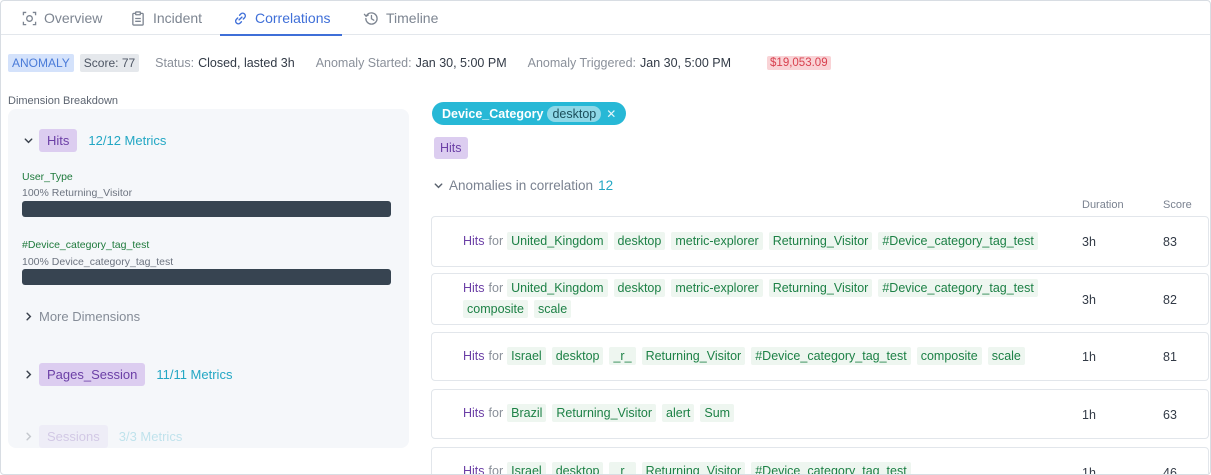 The image size is (1211, 475). Describe the element at coordinates (363, 63) in the screenshot. I see `anomaly-started-label: Anomaly Started:` at that location.